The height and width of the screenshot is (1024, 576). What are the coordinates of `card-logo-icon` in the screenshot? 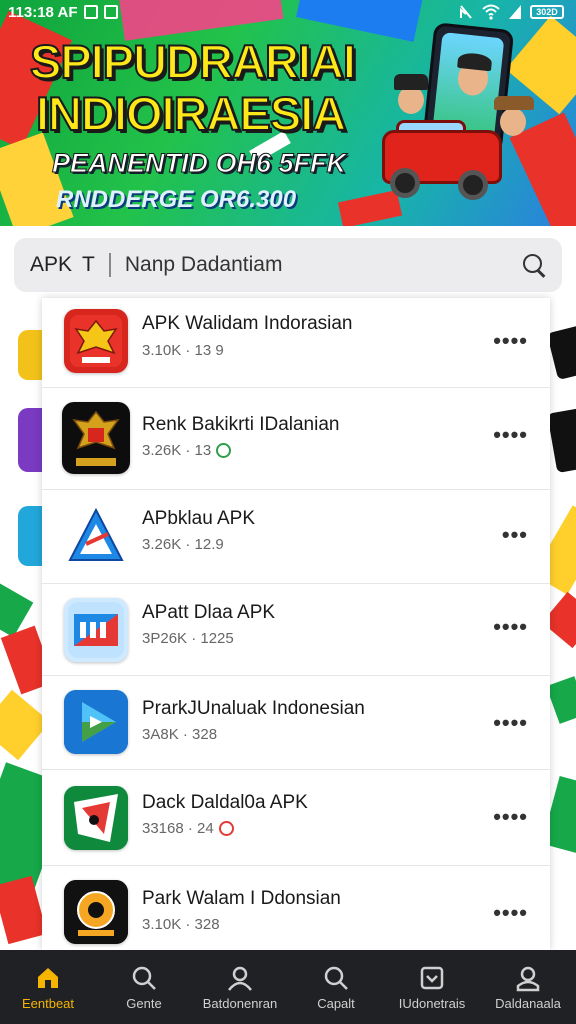 It's located at (96, 818).